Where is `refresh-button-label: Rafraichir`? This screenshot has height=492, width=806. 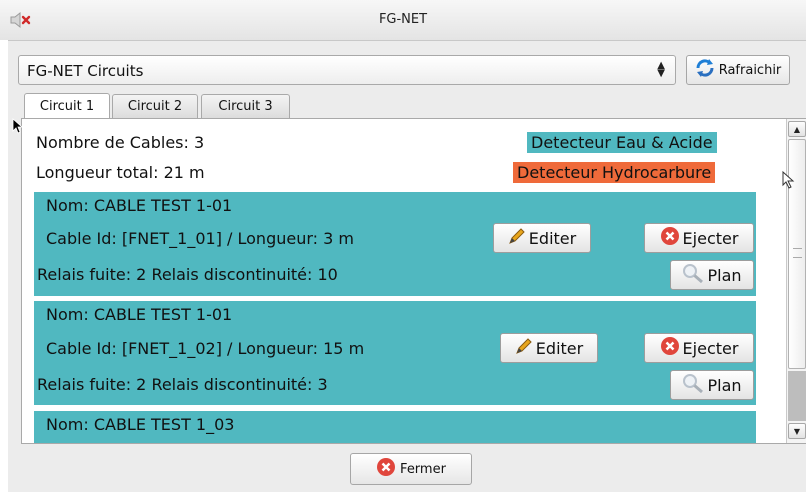
refresh-button-label: Rafraichir is located at coordinates (750, 70).